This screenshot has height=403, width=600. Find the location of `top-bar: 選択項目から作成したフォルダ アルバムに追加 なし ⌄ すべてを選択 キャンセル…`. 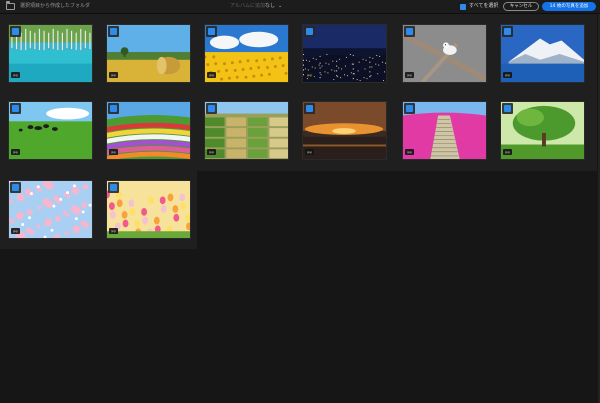

top-bar: 選択項目から作成したフォルダ アルバムに追加 なし ⌄ すべてを選択 キャンセル… is located at coordinates (300, 7).